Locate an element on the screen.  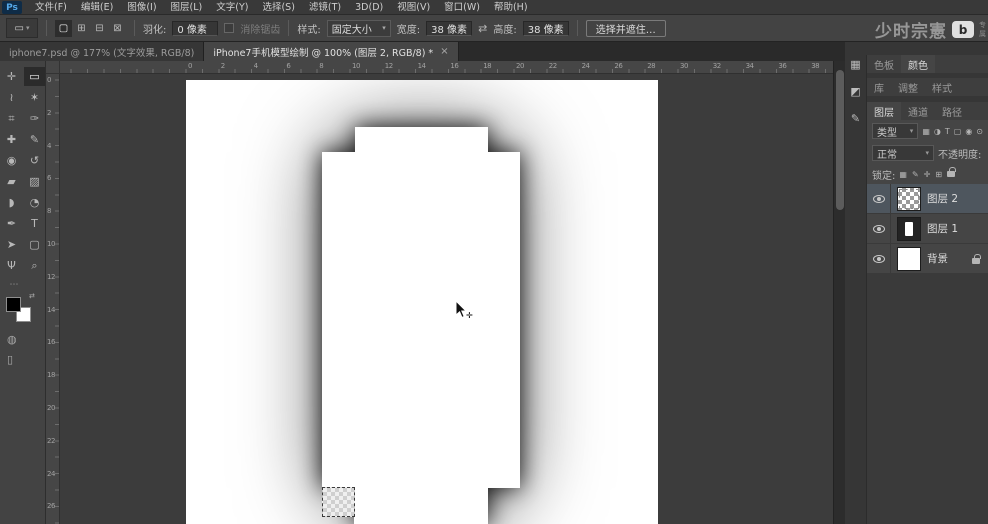
document-tab: iphone7.psd @ 177% (文字效果, RGB/8) is located at coordinates (102, 51).